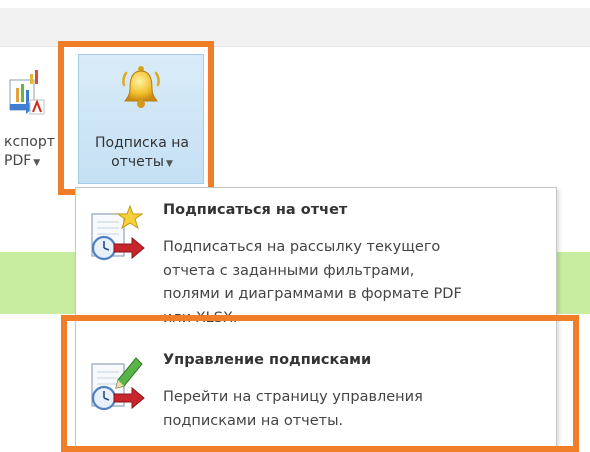 The height and width of the screenshot is (452, 590). What do you see at coordinates (37, 163) in the screenshot?
I see `chevron-down-icon: ▼` at bounding box center [37, 163].